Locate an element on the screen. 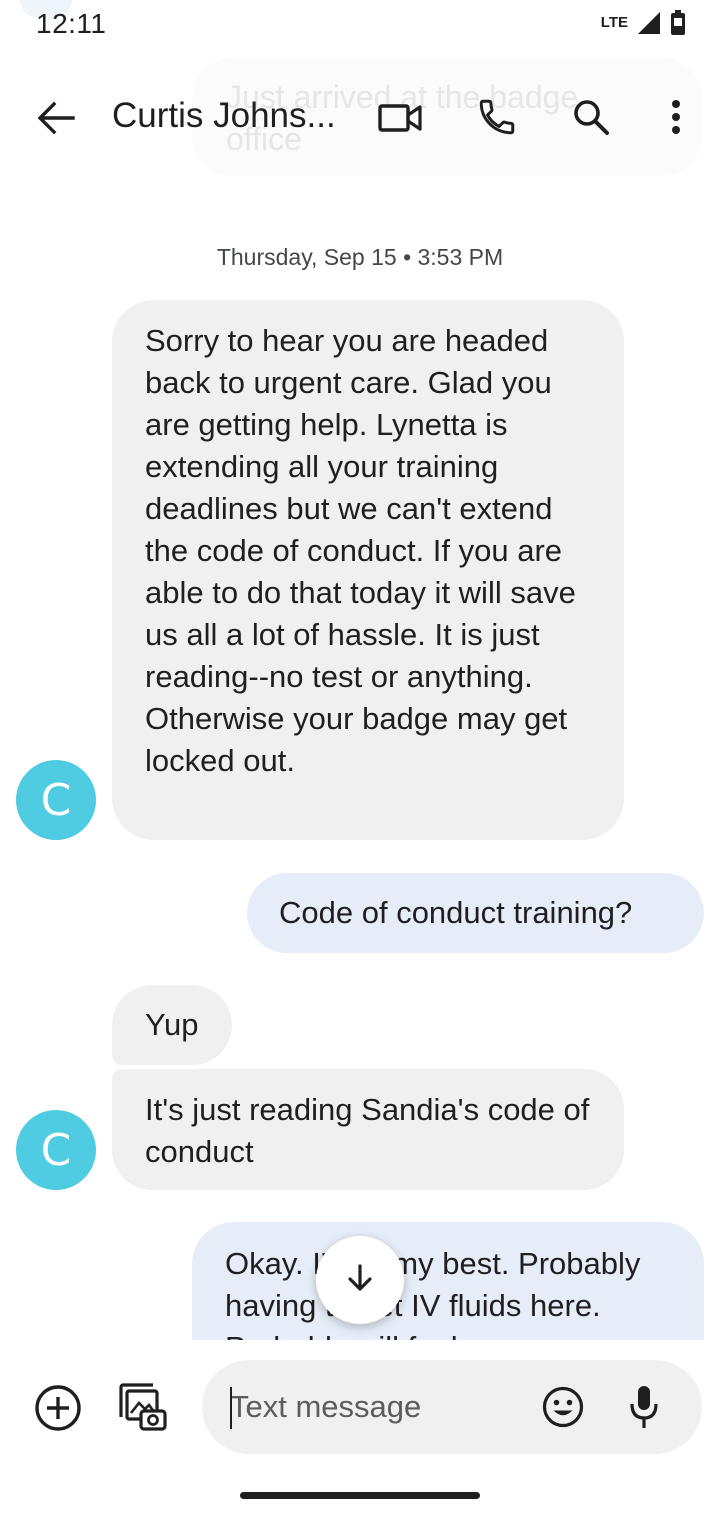 The image size is (720, 1520). video-call-icon is located at coordinates (400, 118).